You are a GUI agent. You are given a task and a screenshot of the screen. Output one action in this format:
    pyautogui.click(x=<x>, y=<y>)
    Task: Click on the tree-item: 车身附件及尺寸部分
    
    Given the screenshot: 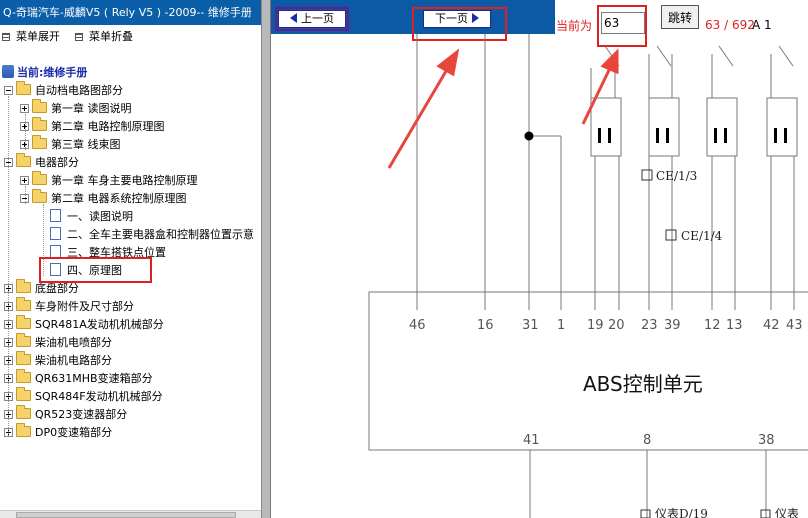 What is the action you would take?
    pyautogui.click(x=69, y=306)
    